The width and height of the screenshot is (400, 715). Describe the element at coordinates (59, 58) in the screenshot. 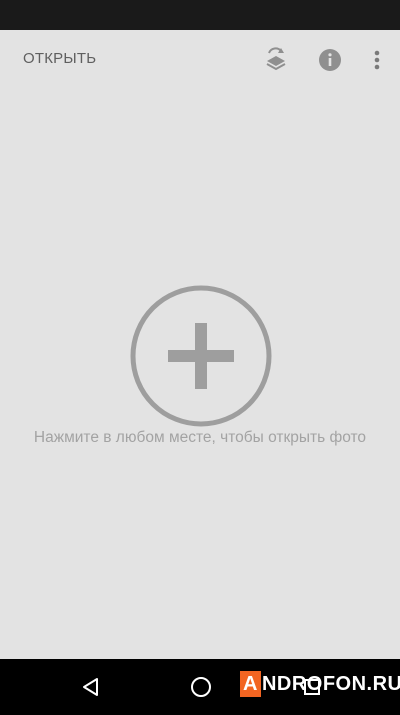

I see `open-button: ОТКРЫТЬ` at that location.